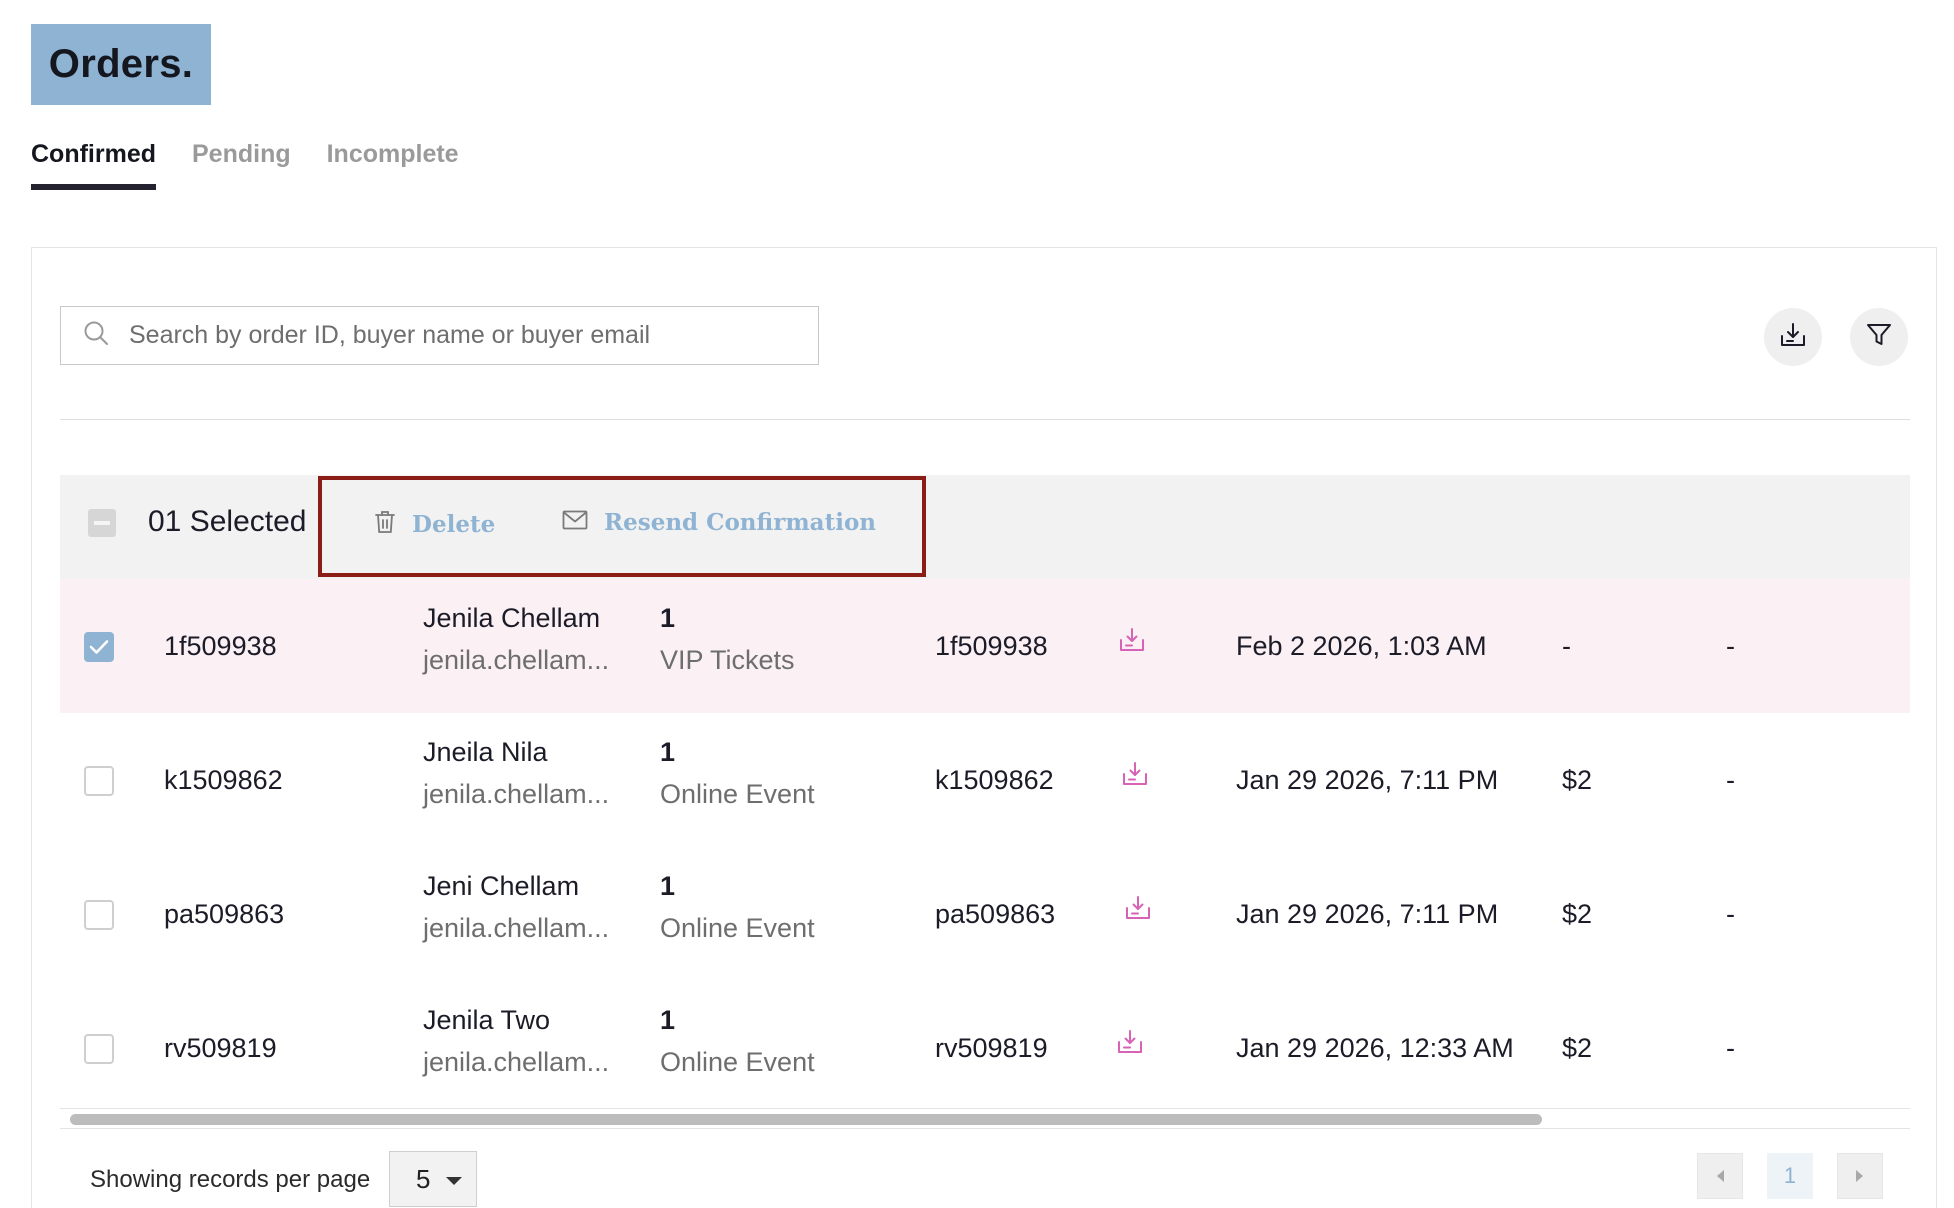 This screenshot has height=1208, width=1954. I want to click on tab-pending: Pending, so click(241, 163).